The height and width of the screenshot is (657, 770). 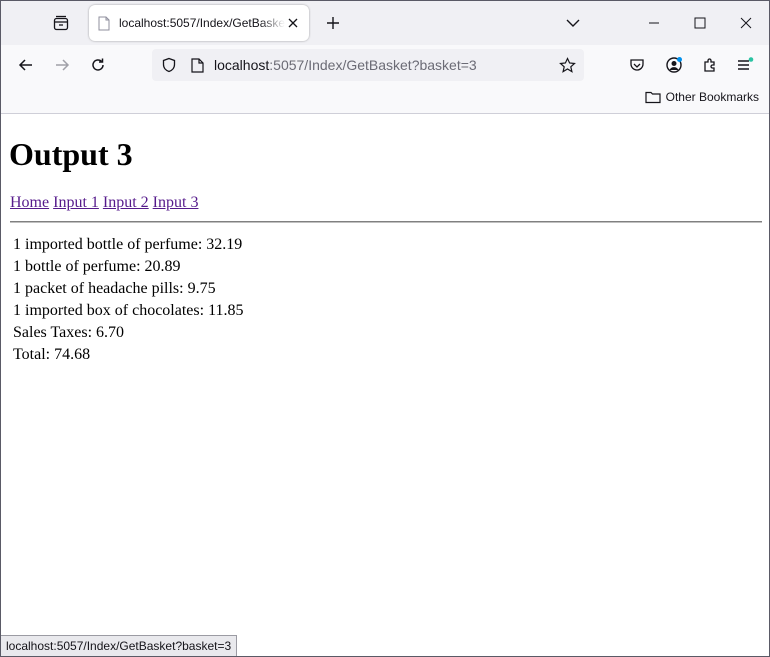 I want to click on basket-item: 1 imported box of chocolates: 11.85, so click(x=128, y=310).